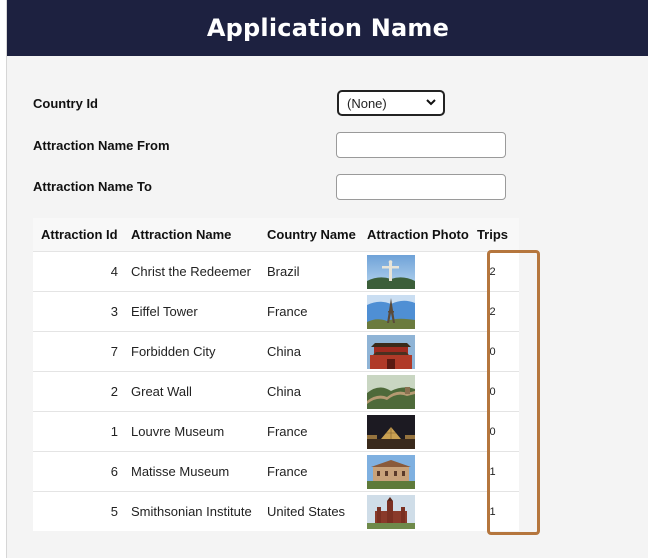  I want to click on attraction-name-cell: Eiffel Tower, so click(164, 311).